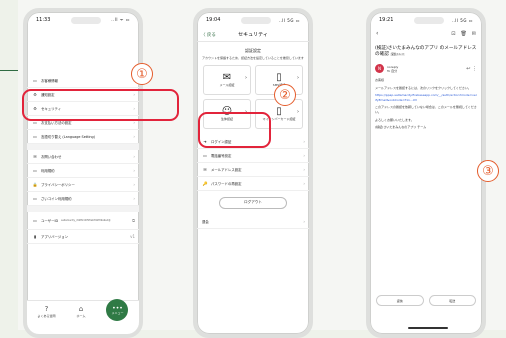 This screenshot has width=506, height=338. What do you see at coordinates (35, 184) in the screenshot?
I see `lock-icon: 🔒` at bounding box center [35, 184].